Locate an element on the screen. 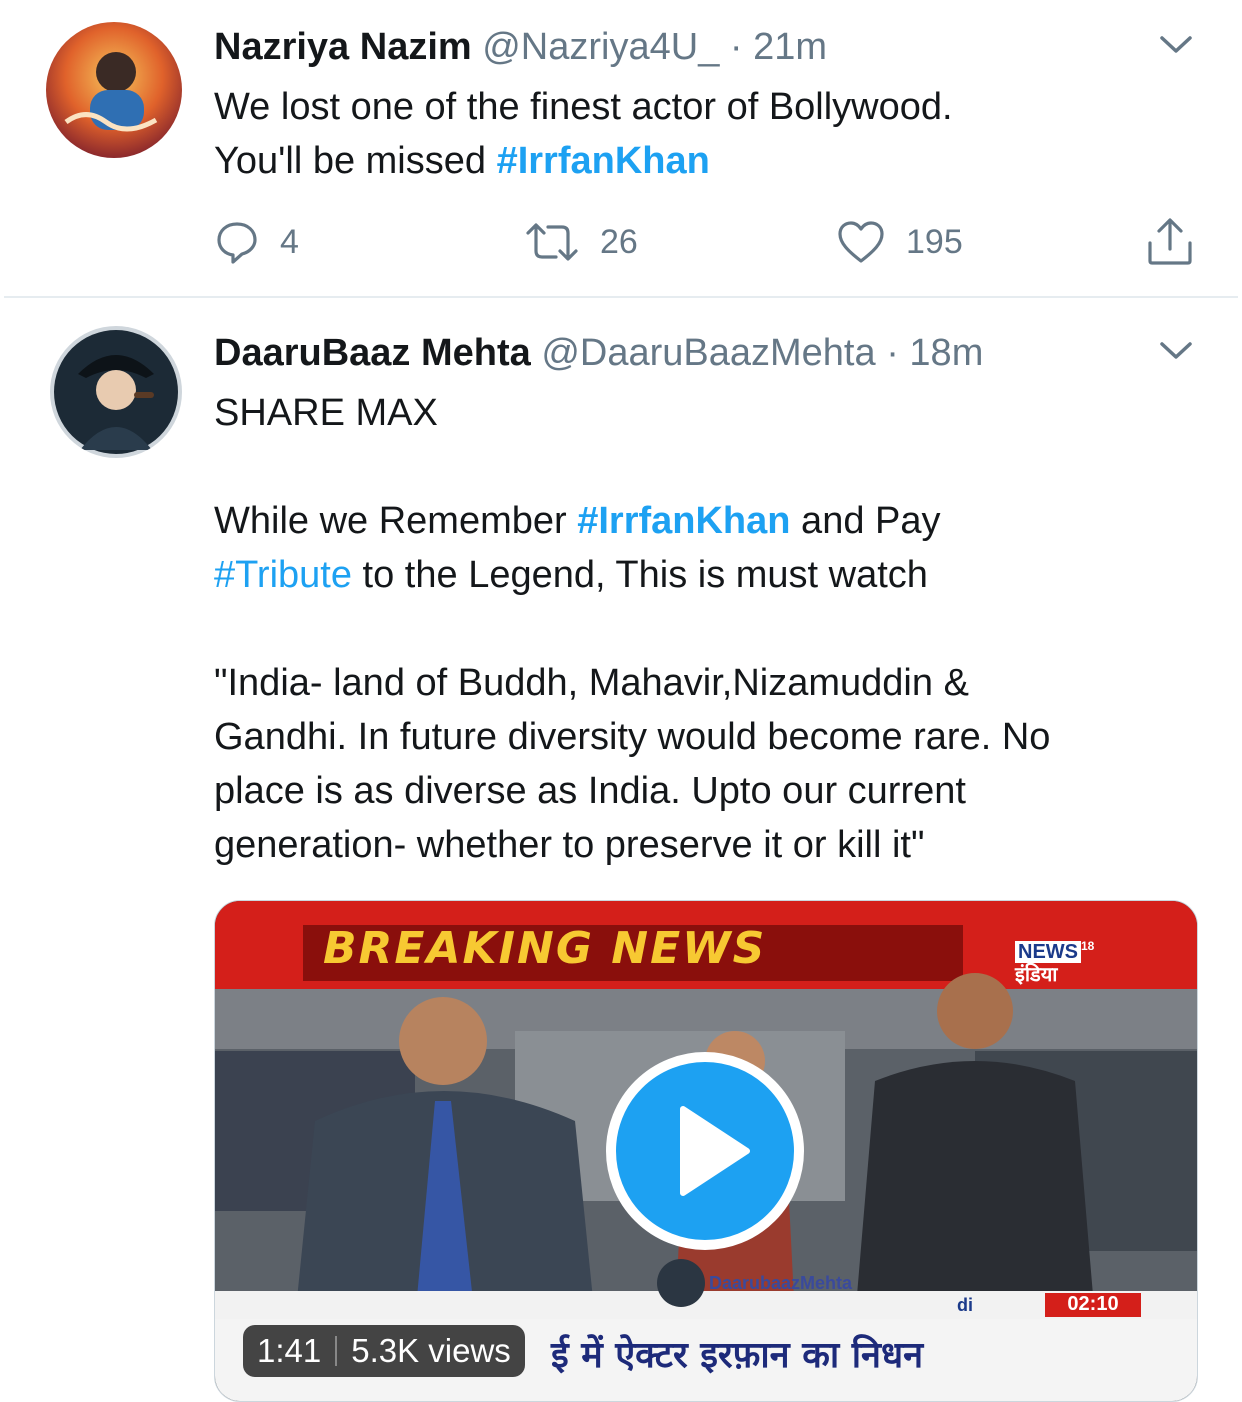 The image size is (1242, 1402). ticker-clock: 02:10 is located at coordinates (1093, 1304).